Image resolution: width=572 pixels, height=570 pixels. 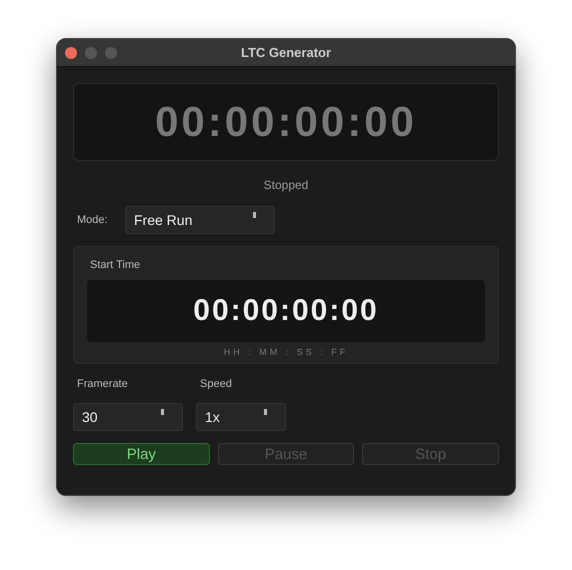 I want to click on control-button: Play, so click(x=141, y=454).